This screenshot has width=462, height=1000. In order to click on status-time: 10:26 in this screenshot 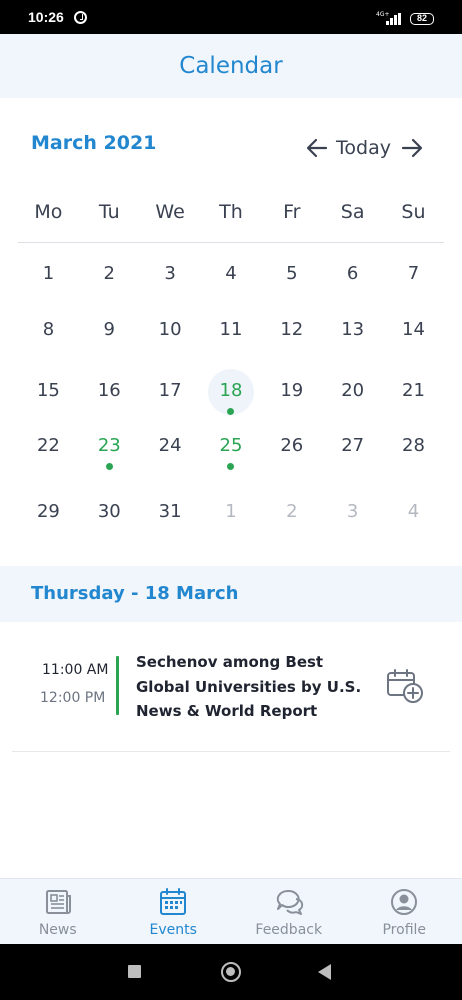, I will do `click(46, 17)`.